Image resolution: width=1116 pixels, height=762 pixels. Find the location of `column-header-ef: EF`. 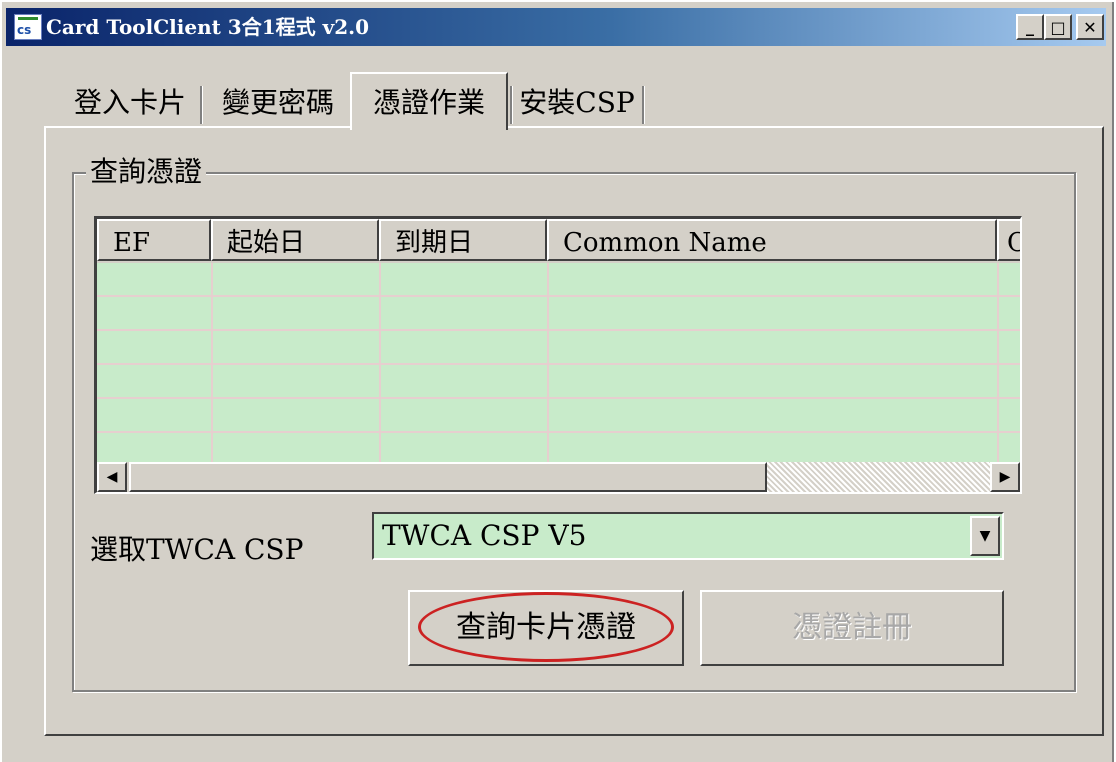

column-header-ef: EF is located at coordinates (154, 240).